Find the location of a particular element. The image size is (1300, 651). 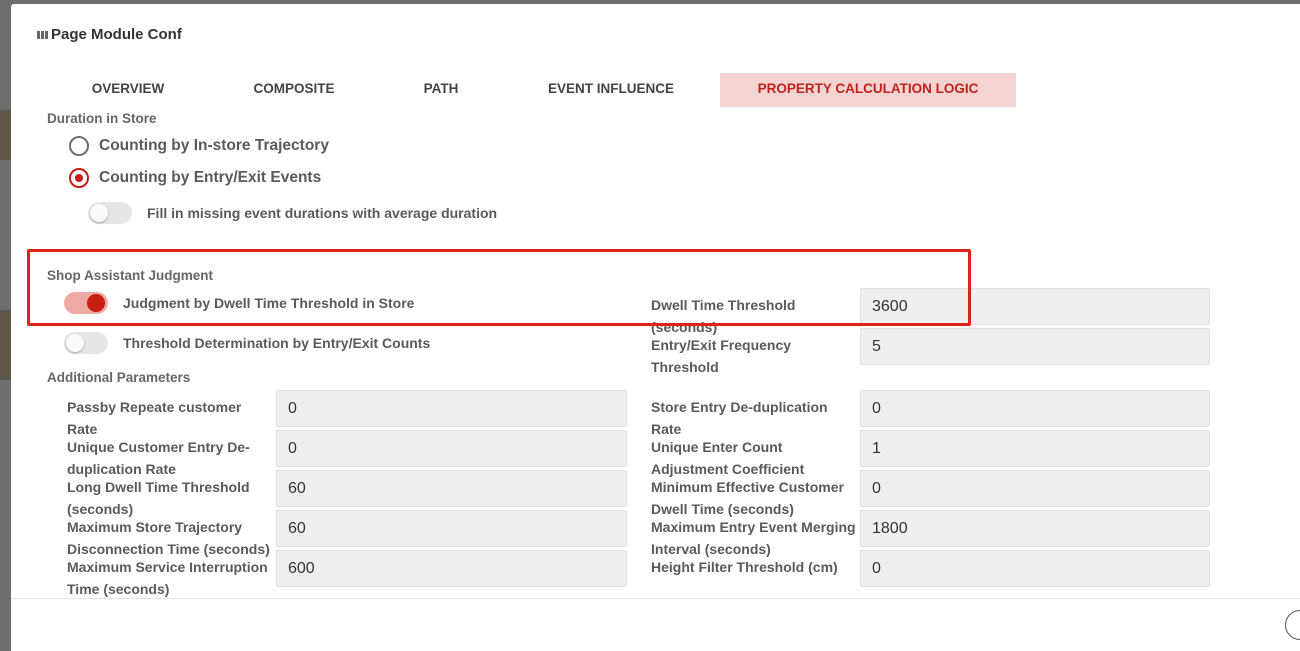

store-entry-dedup-rate-label: Store Entry De-duplication Rate is located at coordinates (739, 418).